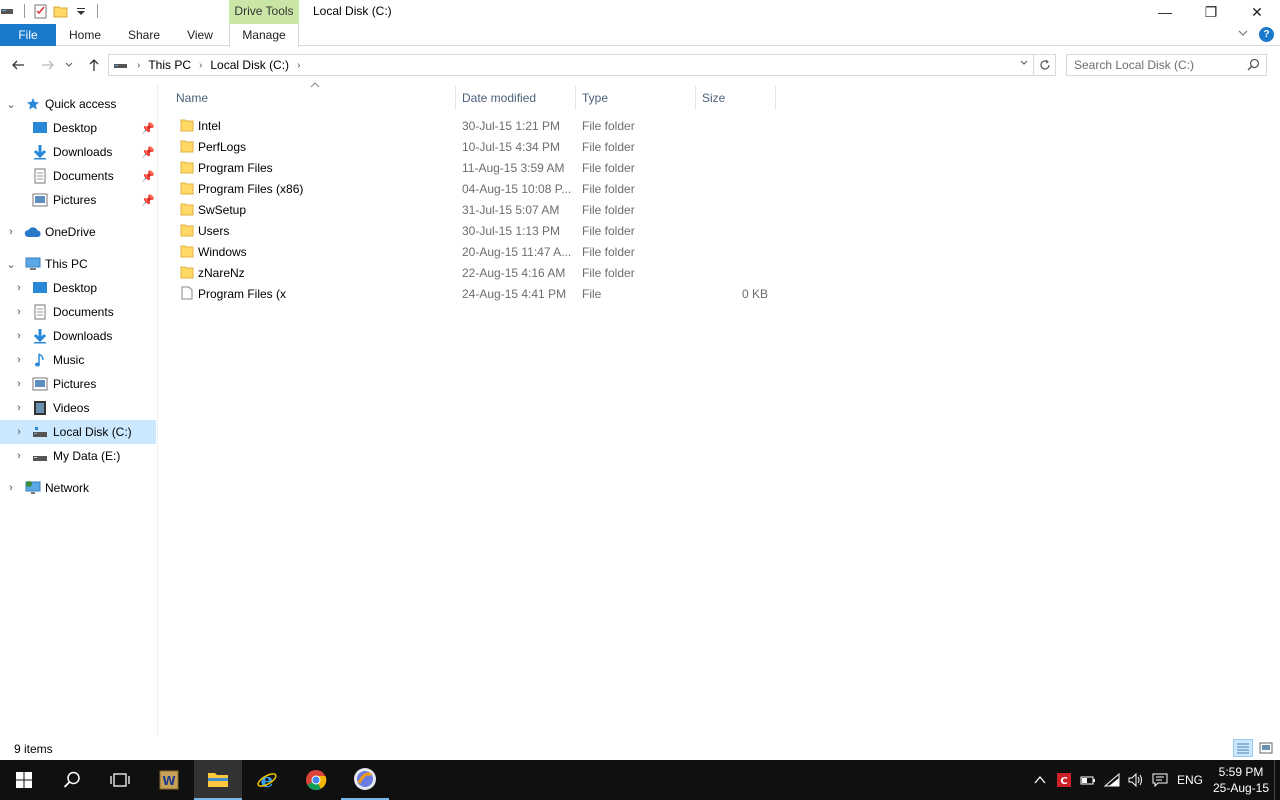 The width and height of the screenshot is (1280, 800). I want to click on refresh-button, so click(1045, 65).